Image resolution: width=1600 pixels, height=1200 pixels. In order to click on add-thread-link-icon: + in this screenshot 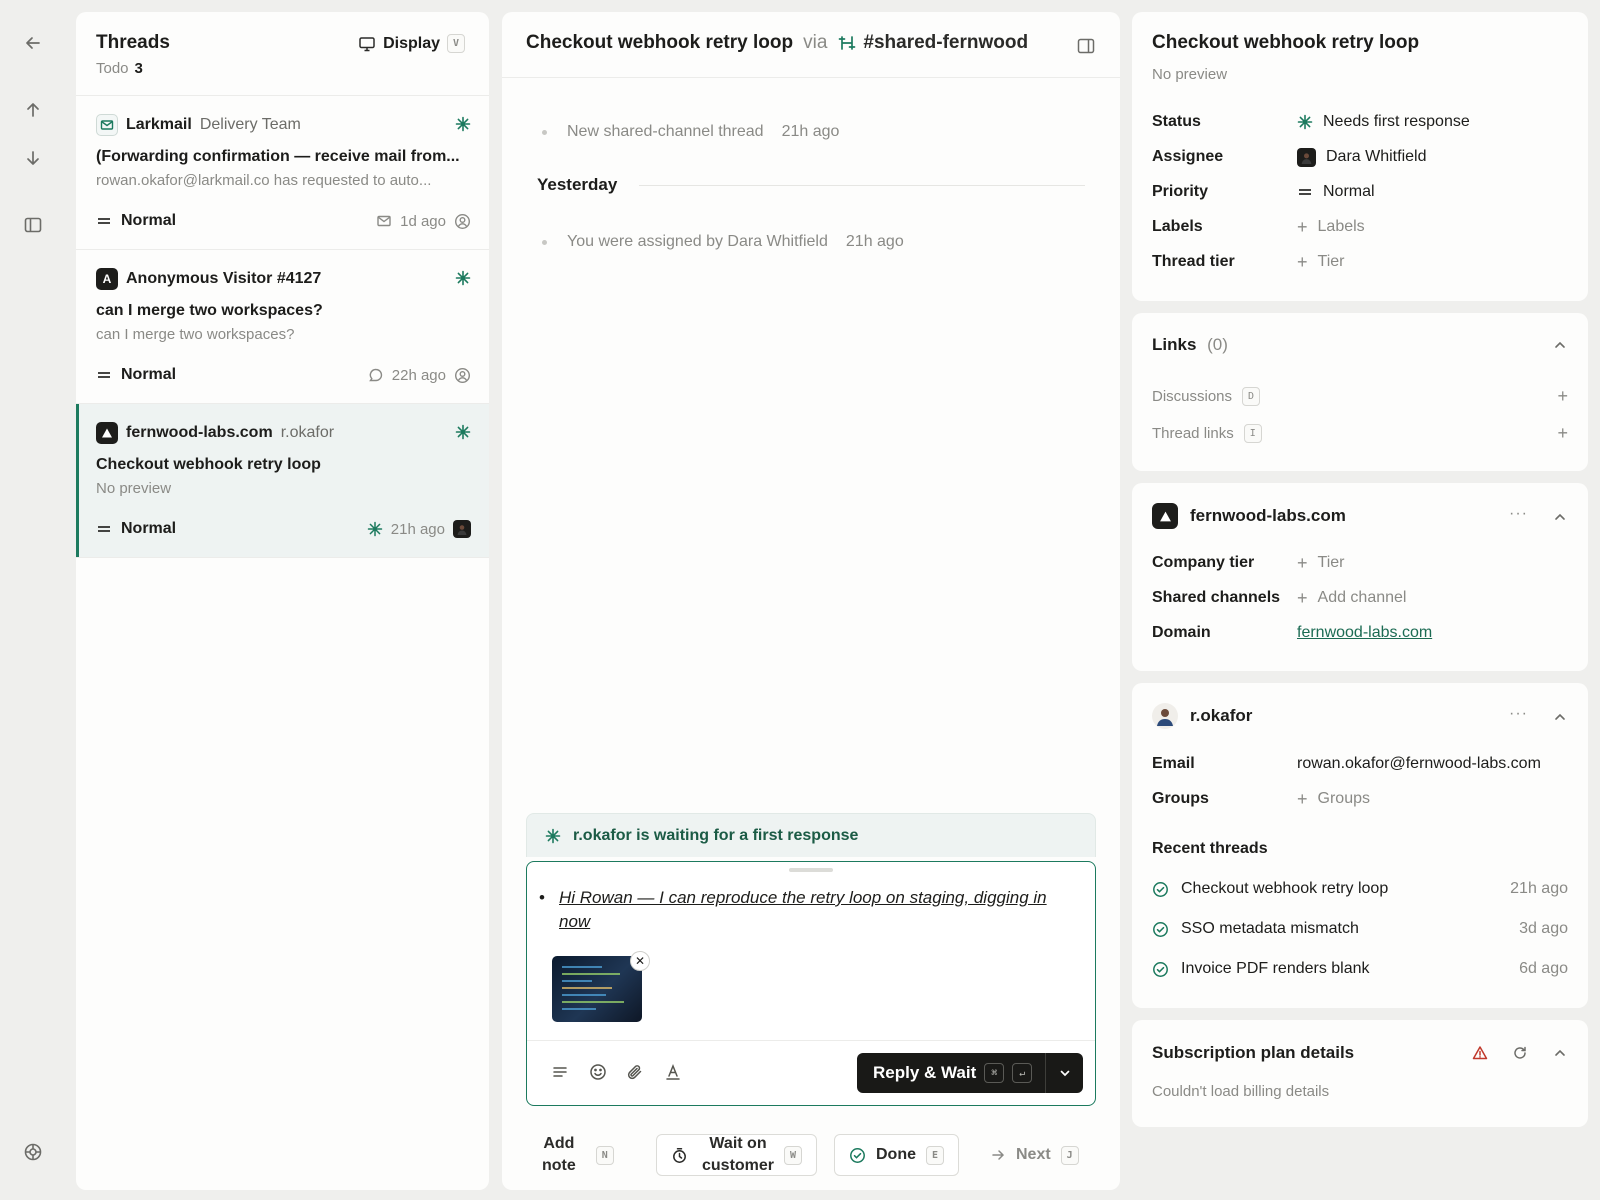, I will do `click(1562, 433)`.